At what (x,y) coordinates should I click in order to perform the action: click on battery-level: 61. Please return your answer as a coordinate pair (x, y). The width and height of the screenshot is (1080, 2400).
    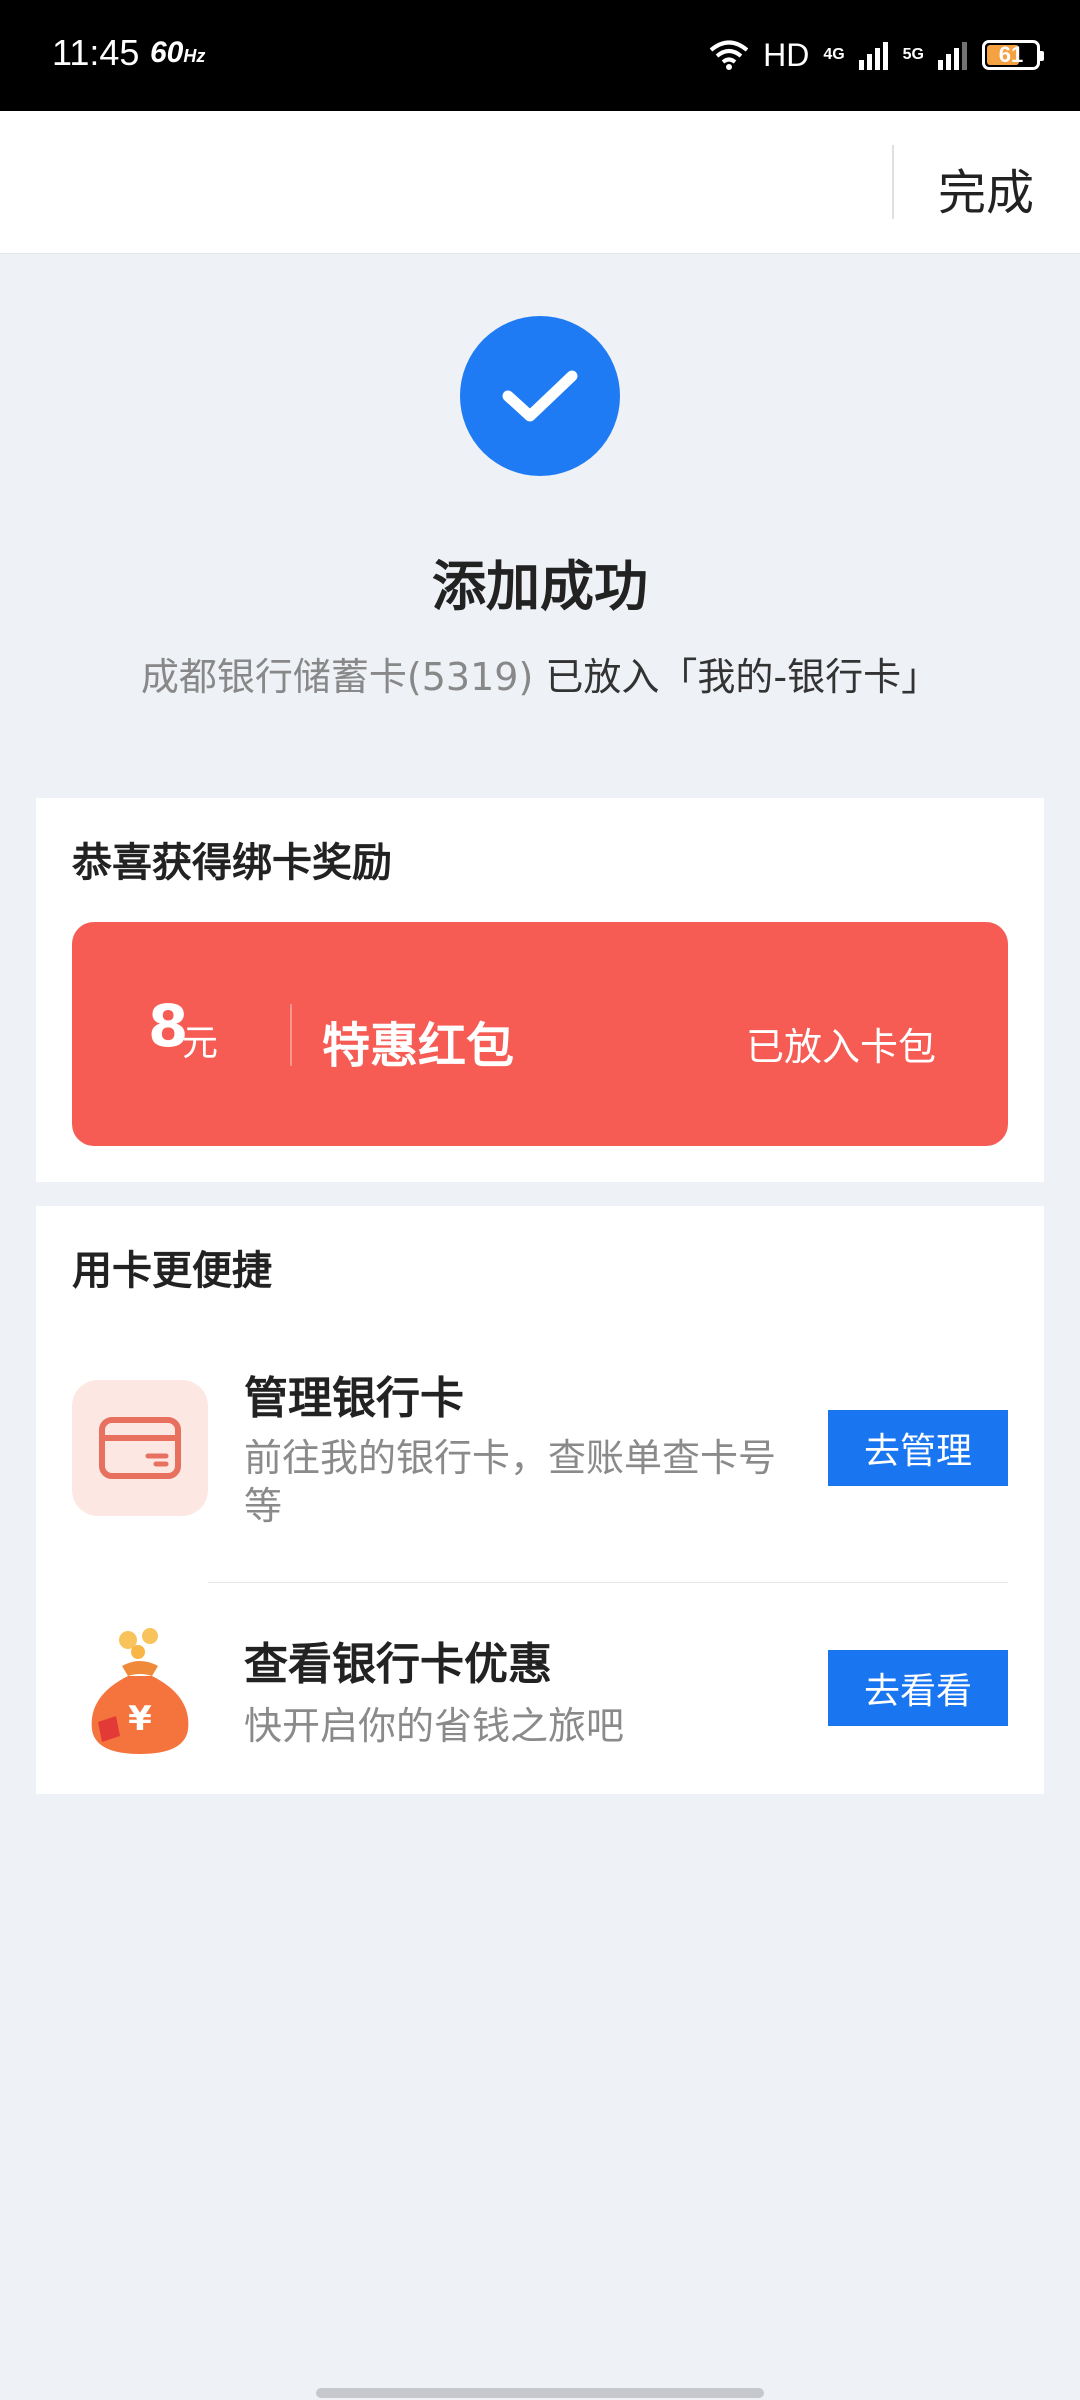
    Looking at the image, I should click on (1011, 54).